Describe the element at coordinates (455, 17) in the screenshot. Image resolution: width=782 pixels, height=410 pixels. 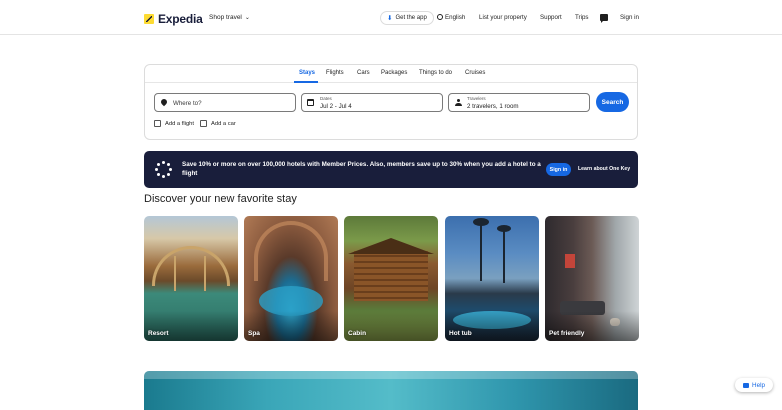
I see `language-label: English` at that location.